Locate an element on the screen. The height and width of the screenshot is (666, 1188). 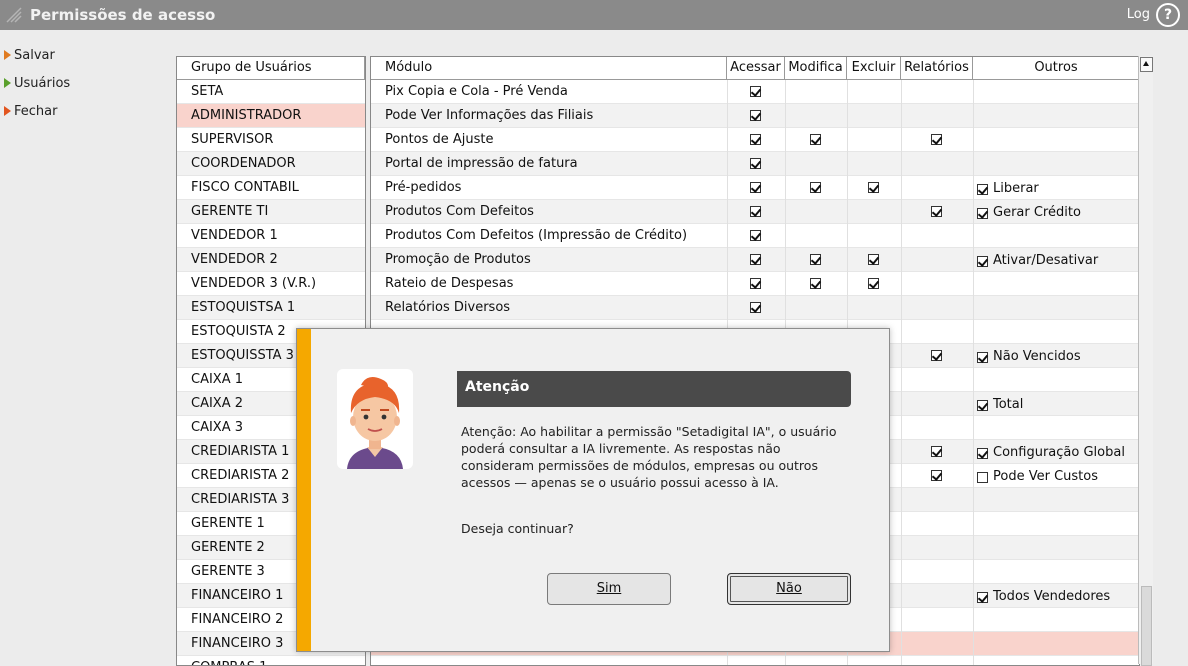
group-row: COMPRAS 1 is located at coordinates (271, 660).